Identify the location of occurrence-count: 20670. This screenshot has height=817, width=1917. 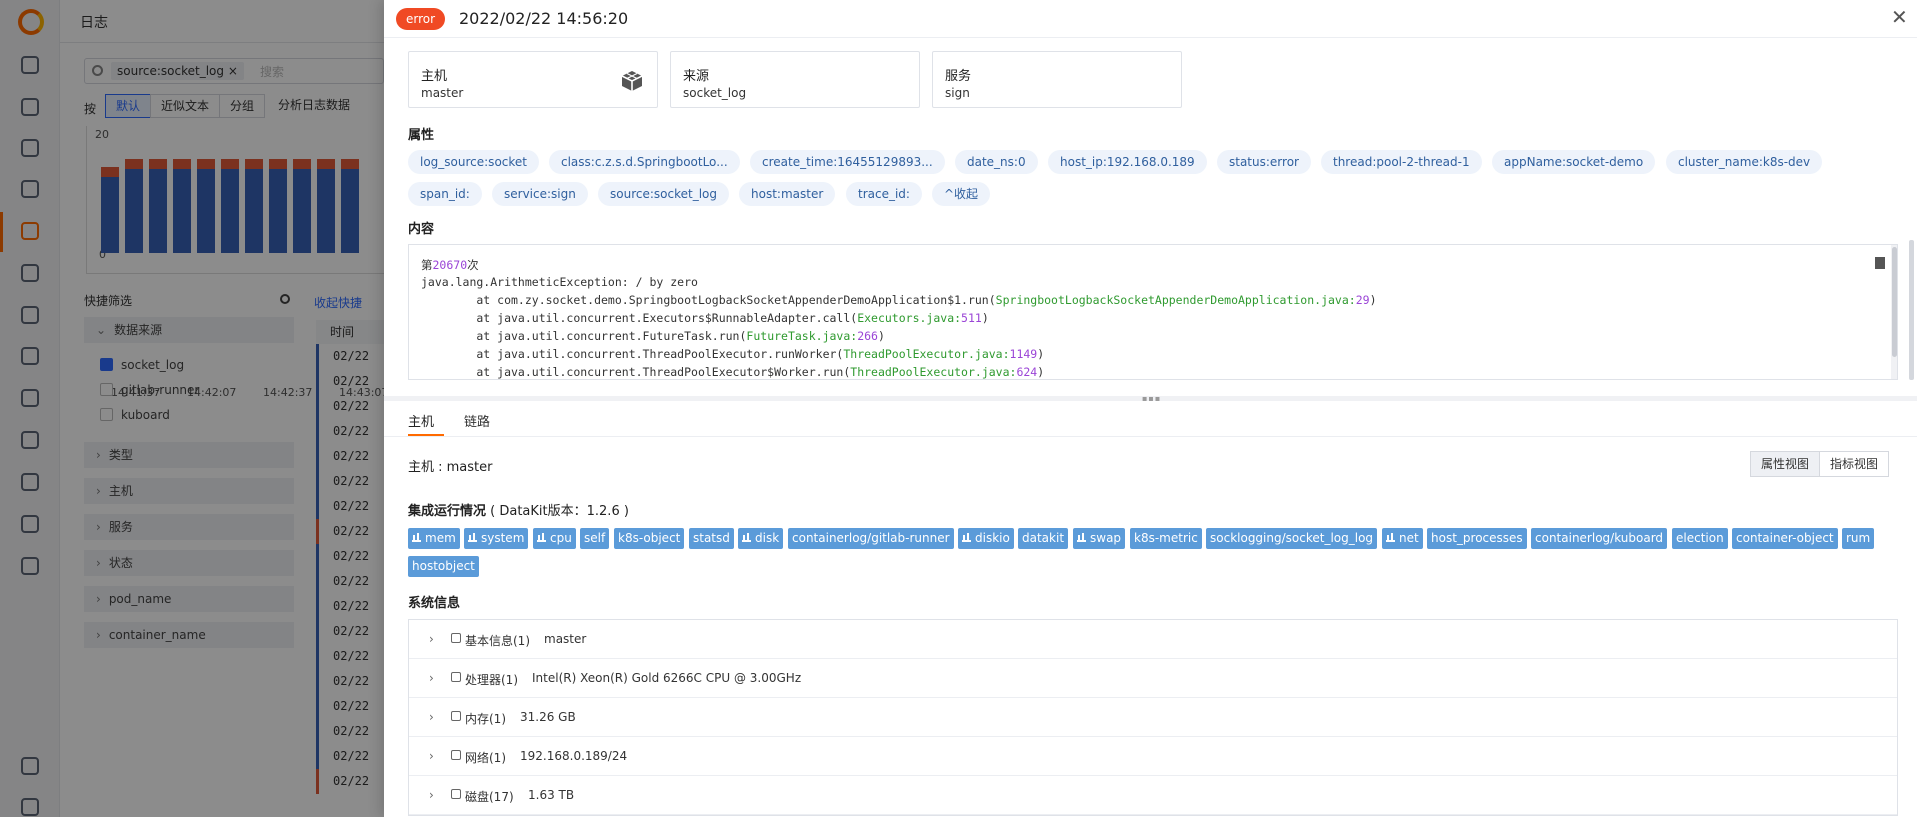
(450, 265).